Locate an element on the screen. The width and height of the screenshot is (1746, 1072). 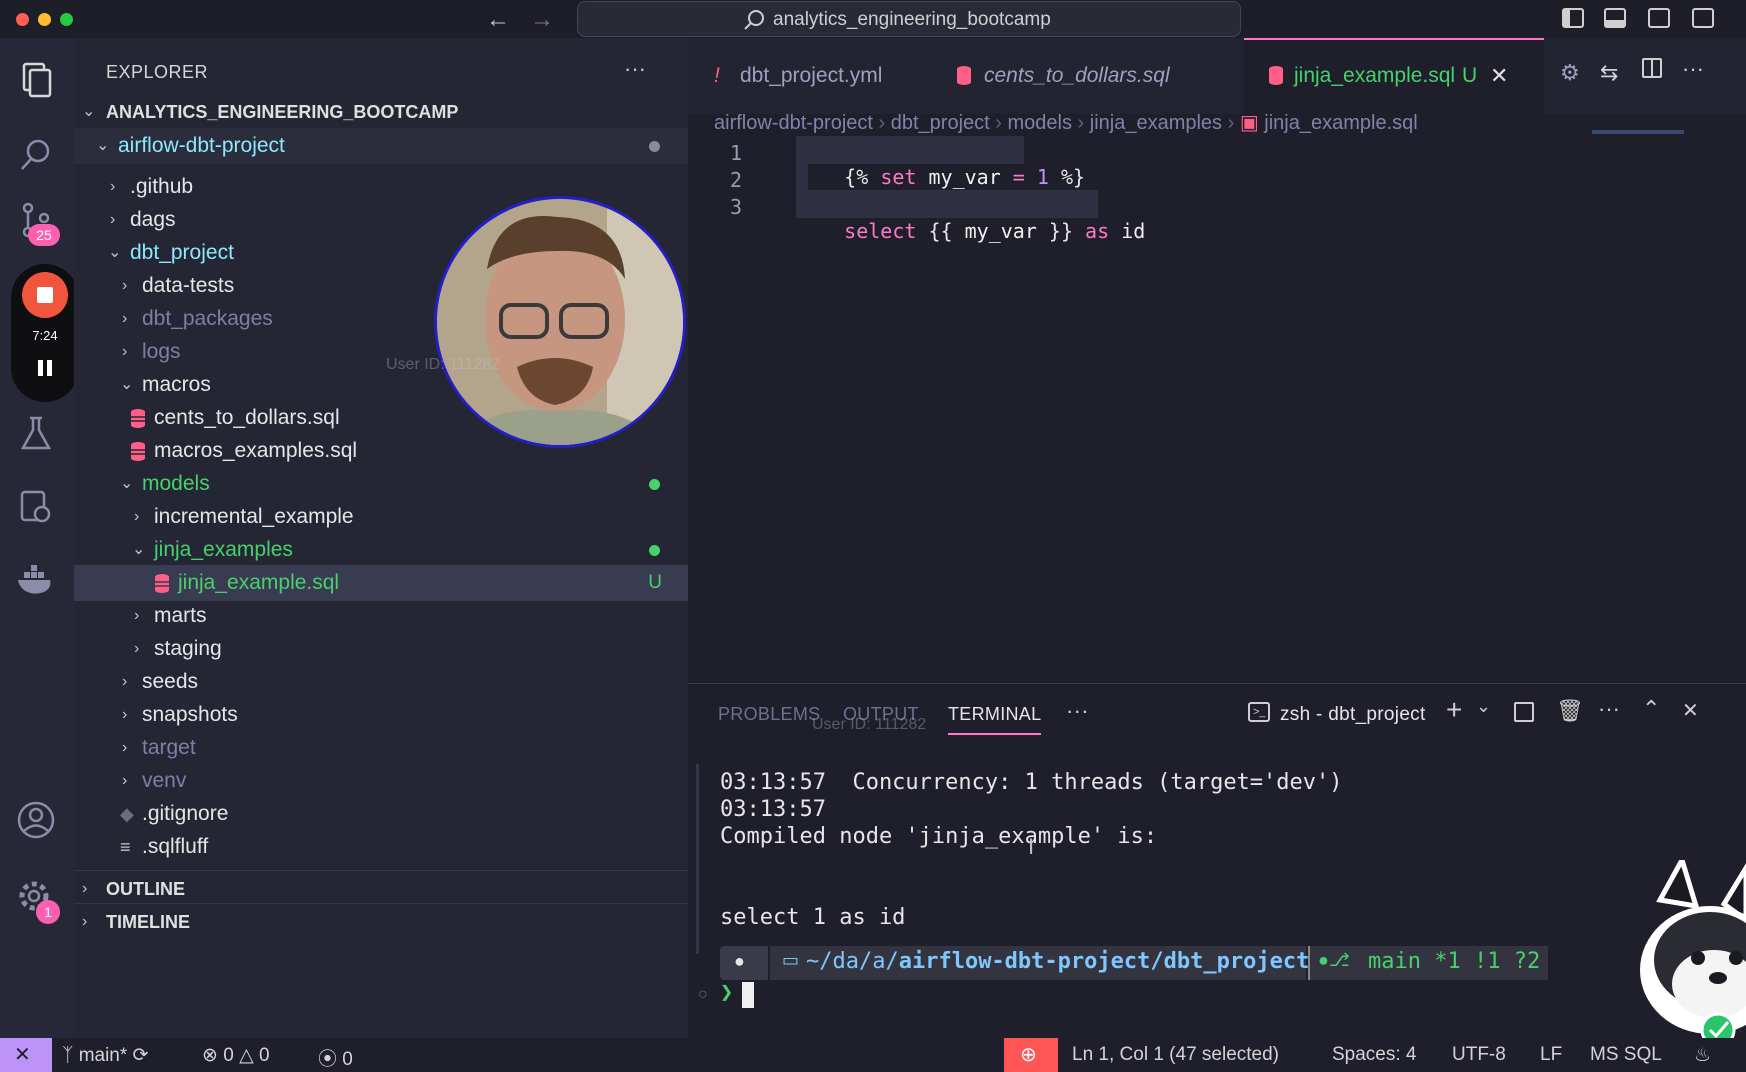
timeline-section: › TIMELINE is located at coordinates (381, 921).